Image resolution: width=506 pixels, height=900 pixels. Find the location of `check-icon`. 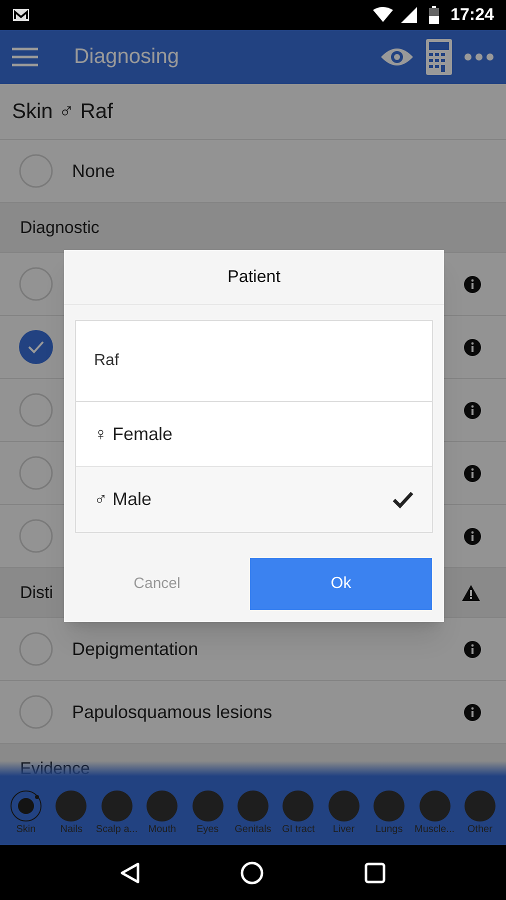

check-icon is located at coordinates (403, 499).